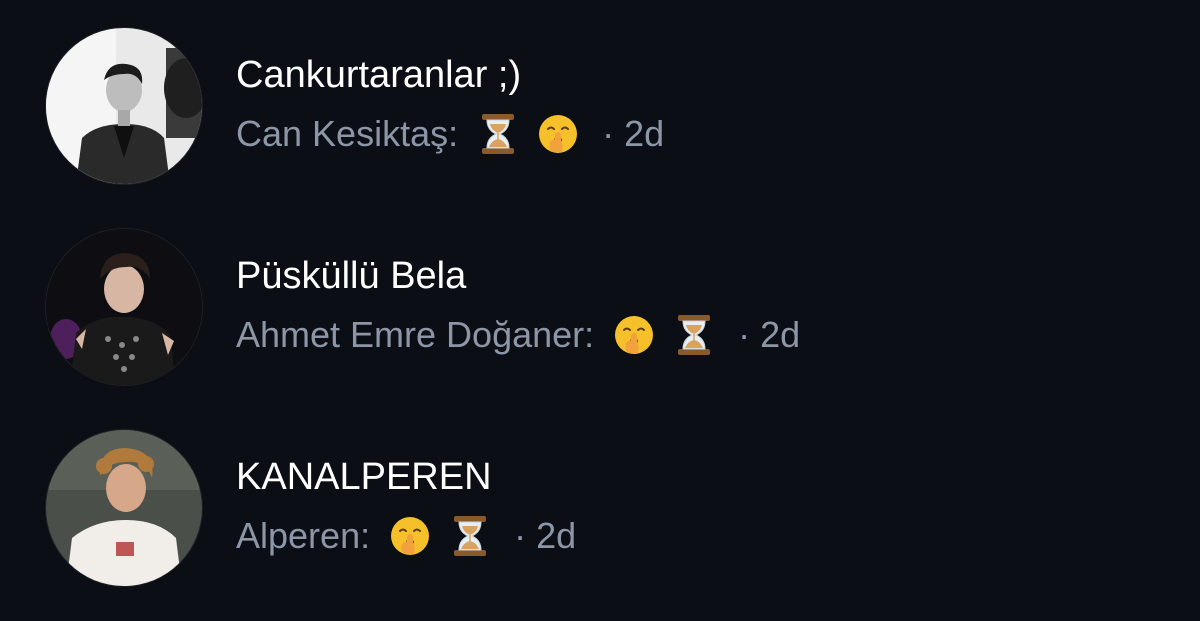  Describe the element at coordinates (364, 477) in the screenshot. I see `conversation-title: KANALPEREN` at that location.